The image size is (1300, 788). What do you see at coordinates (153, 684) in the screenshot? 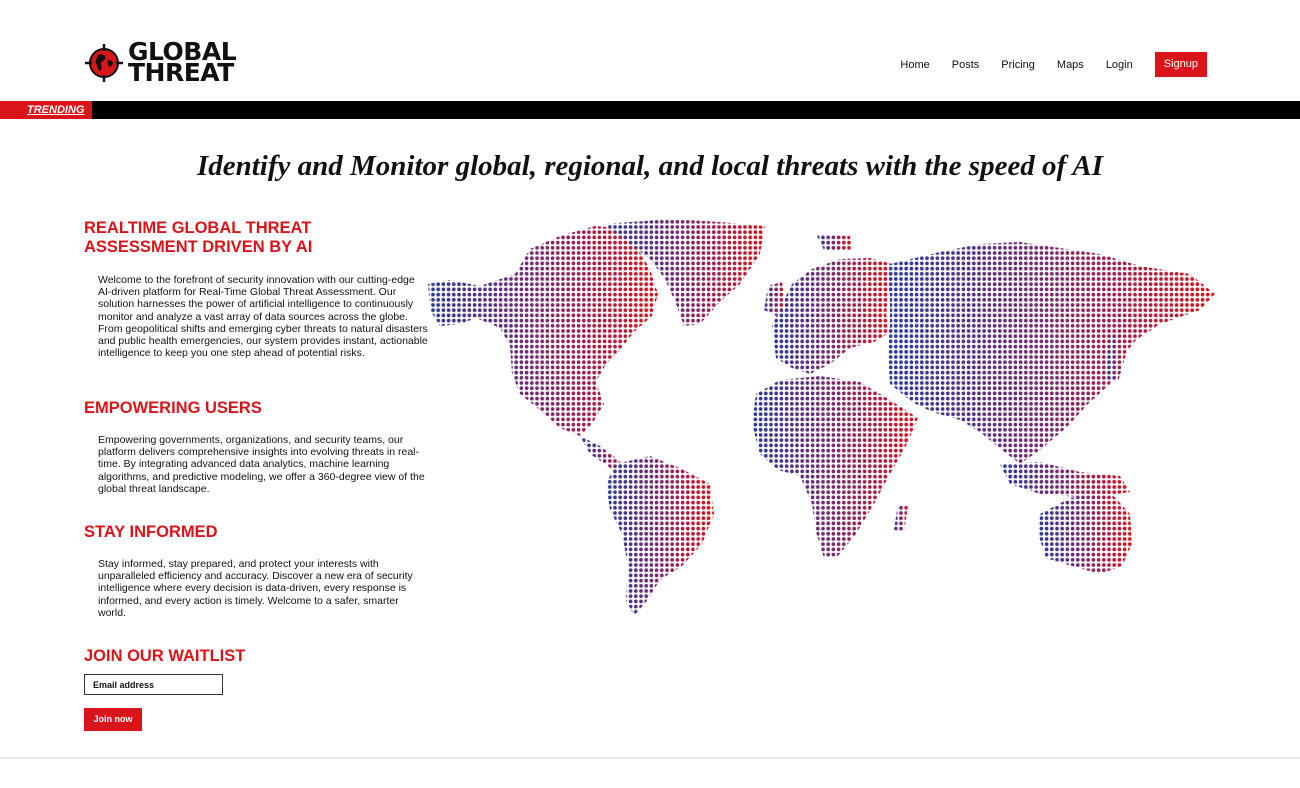
I see `email-input` at bounding box center [153, 684].